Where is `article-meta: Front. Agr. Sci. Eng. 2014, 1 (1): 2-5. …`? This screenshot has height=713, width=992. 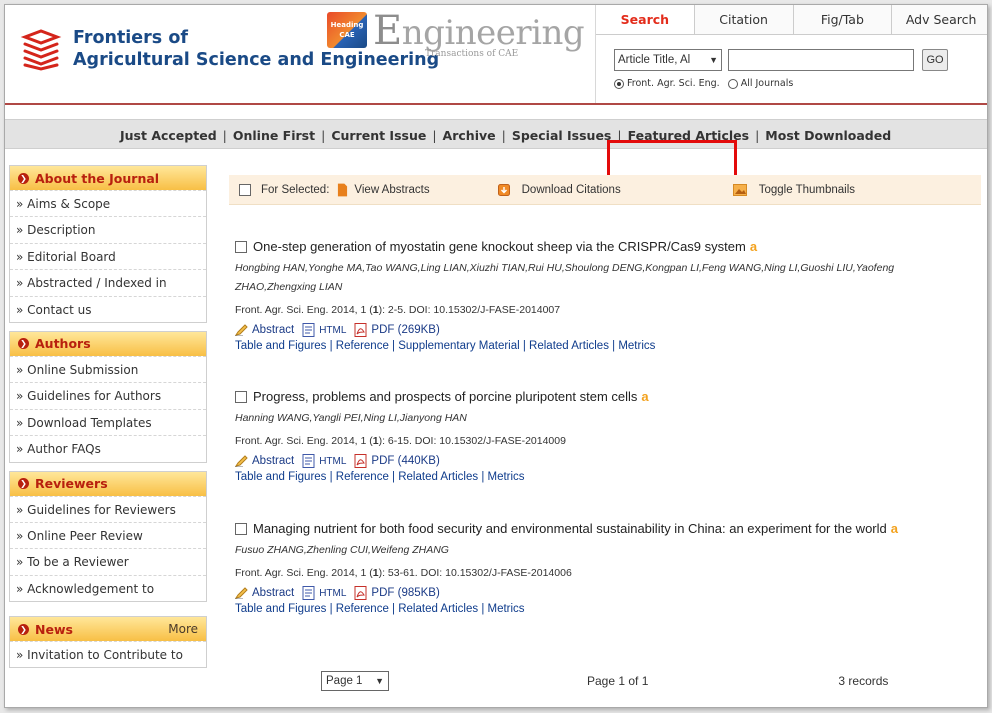 article-meta: Front. Agr. Sci. Eng. 2014, 1 (1): 2-5. … is located at coordinates (398, 310).